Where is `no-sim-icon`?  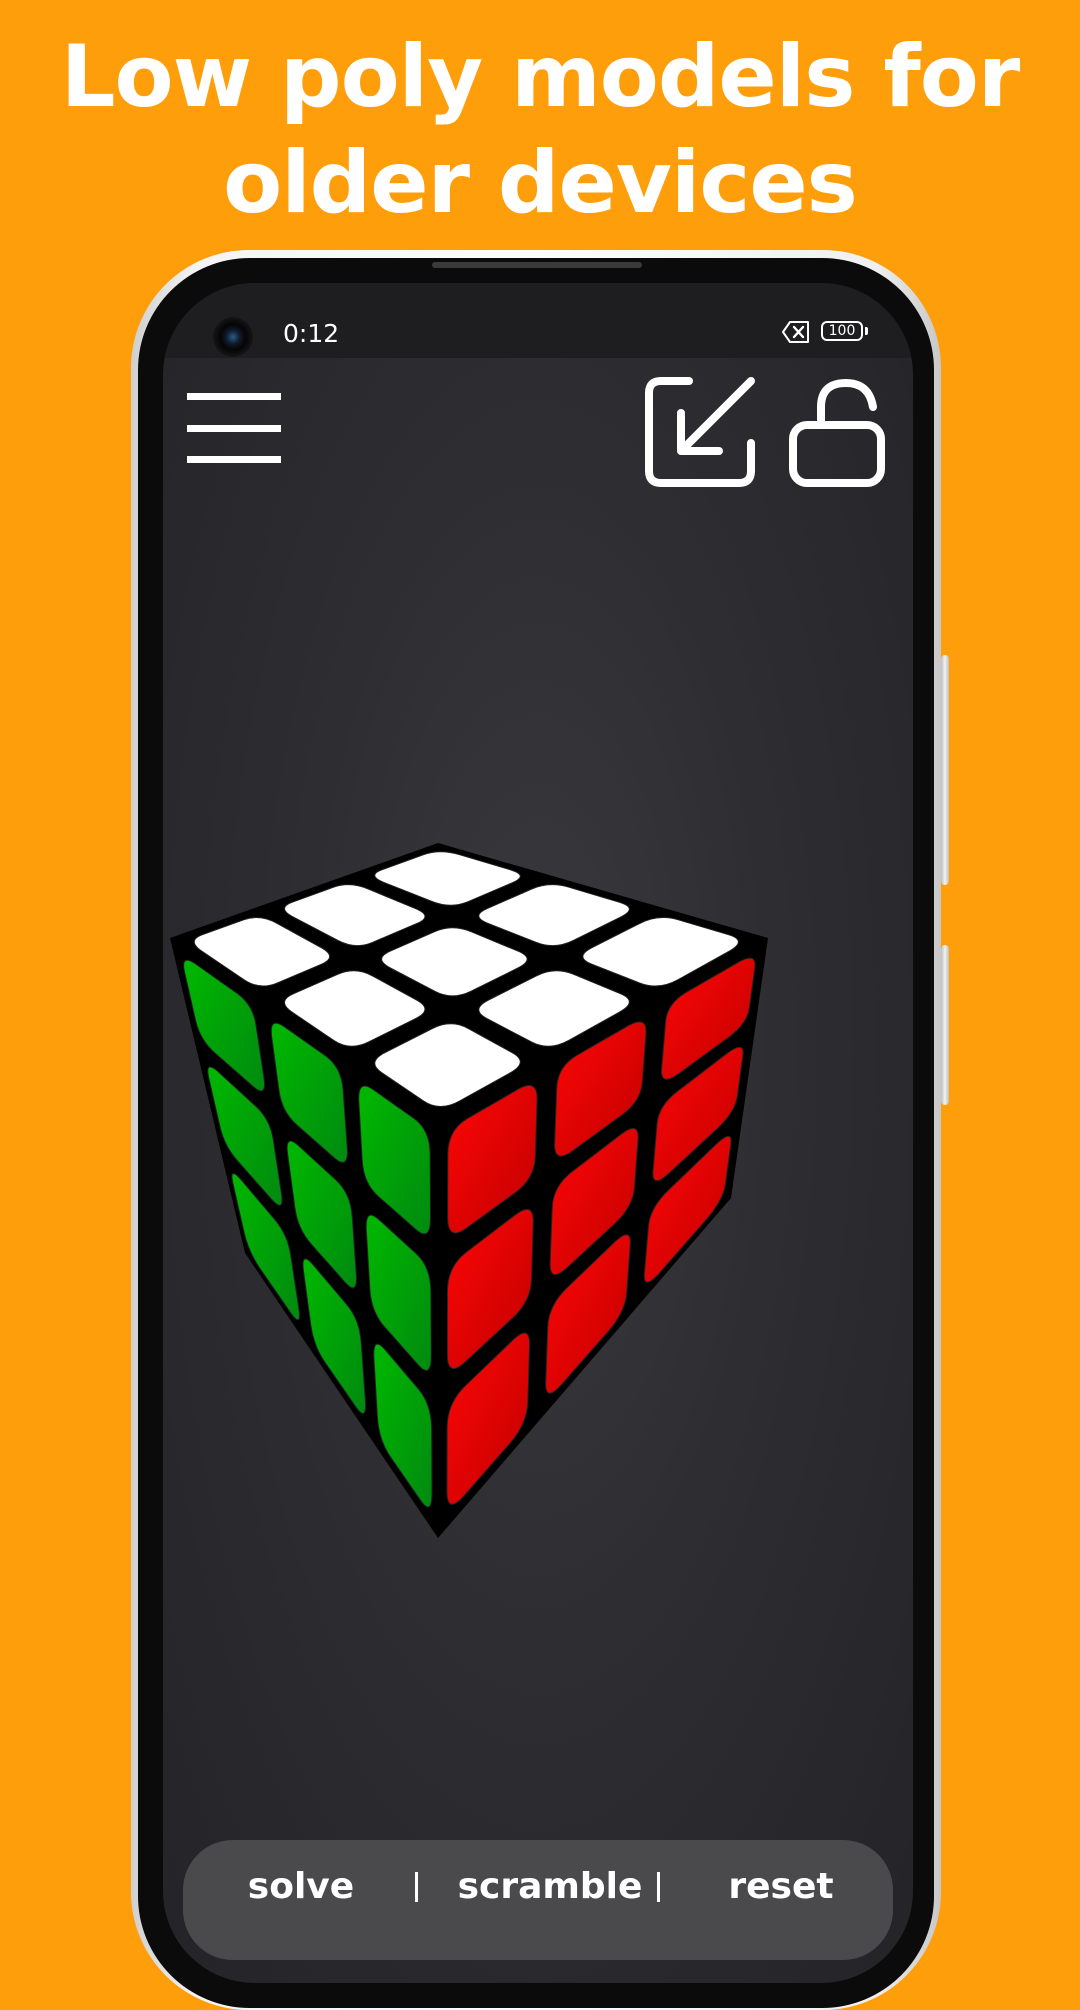
no-sim-icon is located at coordinates (795, 332).